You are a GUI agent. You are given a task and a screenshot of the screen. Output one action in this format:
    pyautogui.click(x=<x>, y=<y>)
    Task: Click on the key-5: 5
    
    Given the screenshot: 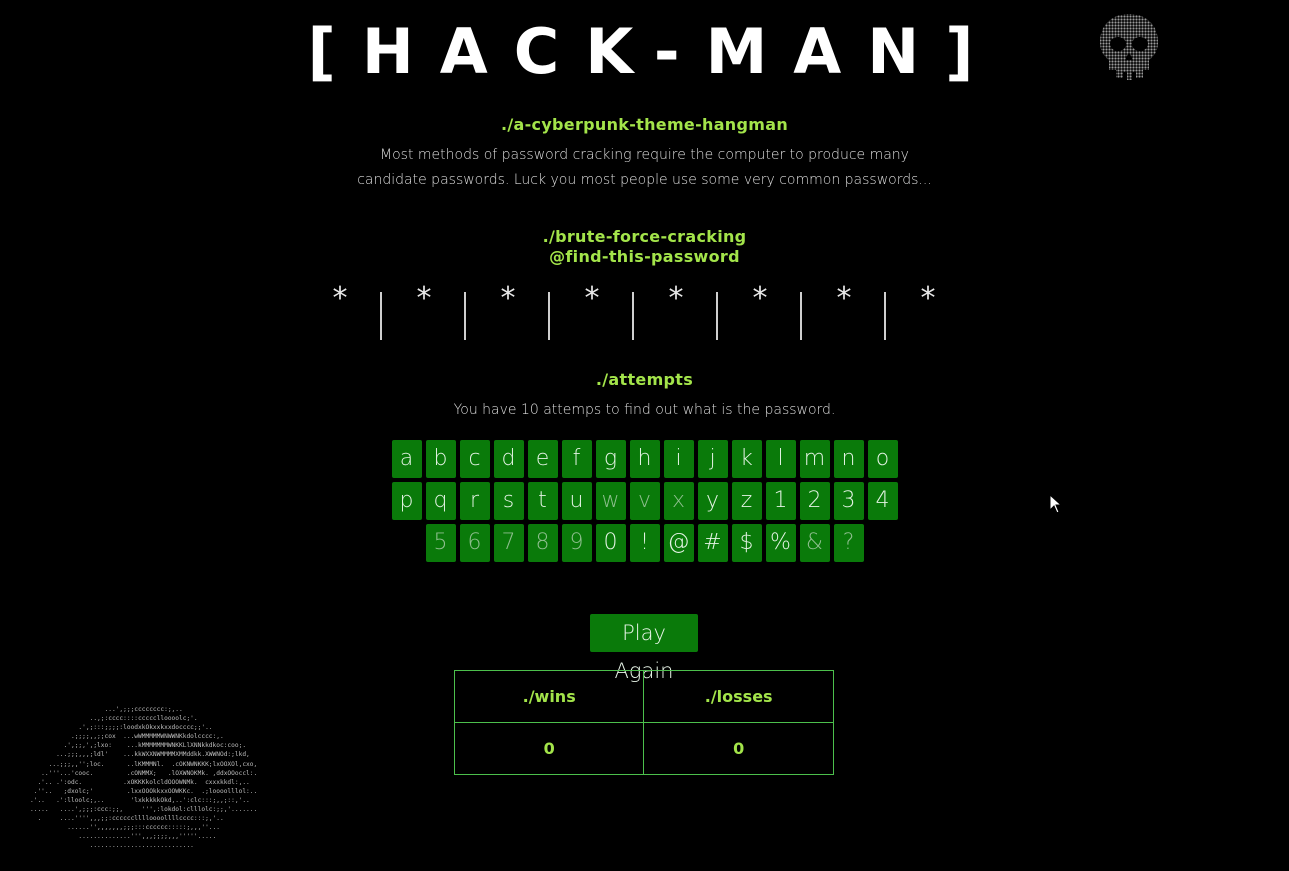 What is the action you would take?
    pyautogui.click(x=440, y=543)
    